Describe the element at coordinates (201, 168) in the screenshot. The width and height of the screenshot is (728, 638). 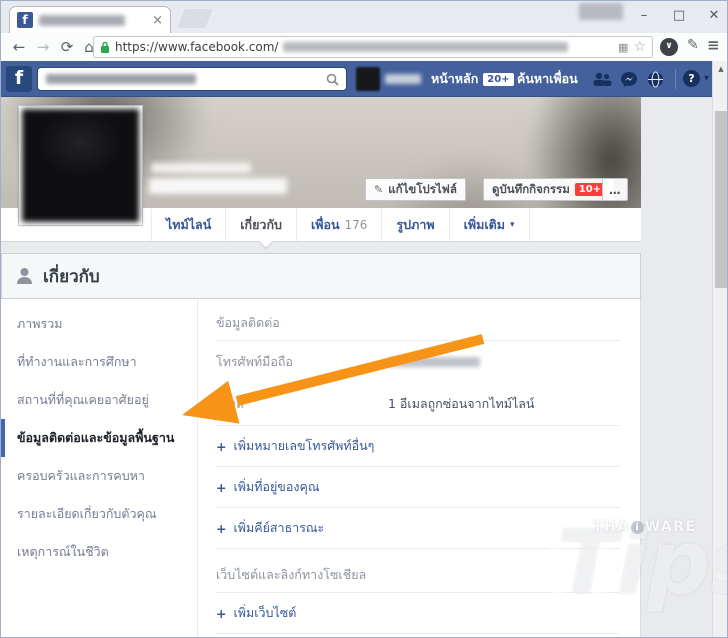
I see `profile-name-line1-blurred` at that location.